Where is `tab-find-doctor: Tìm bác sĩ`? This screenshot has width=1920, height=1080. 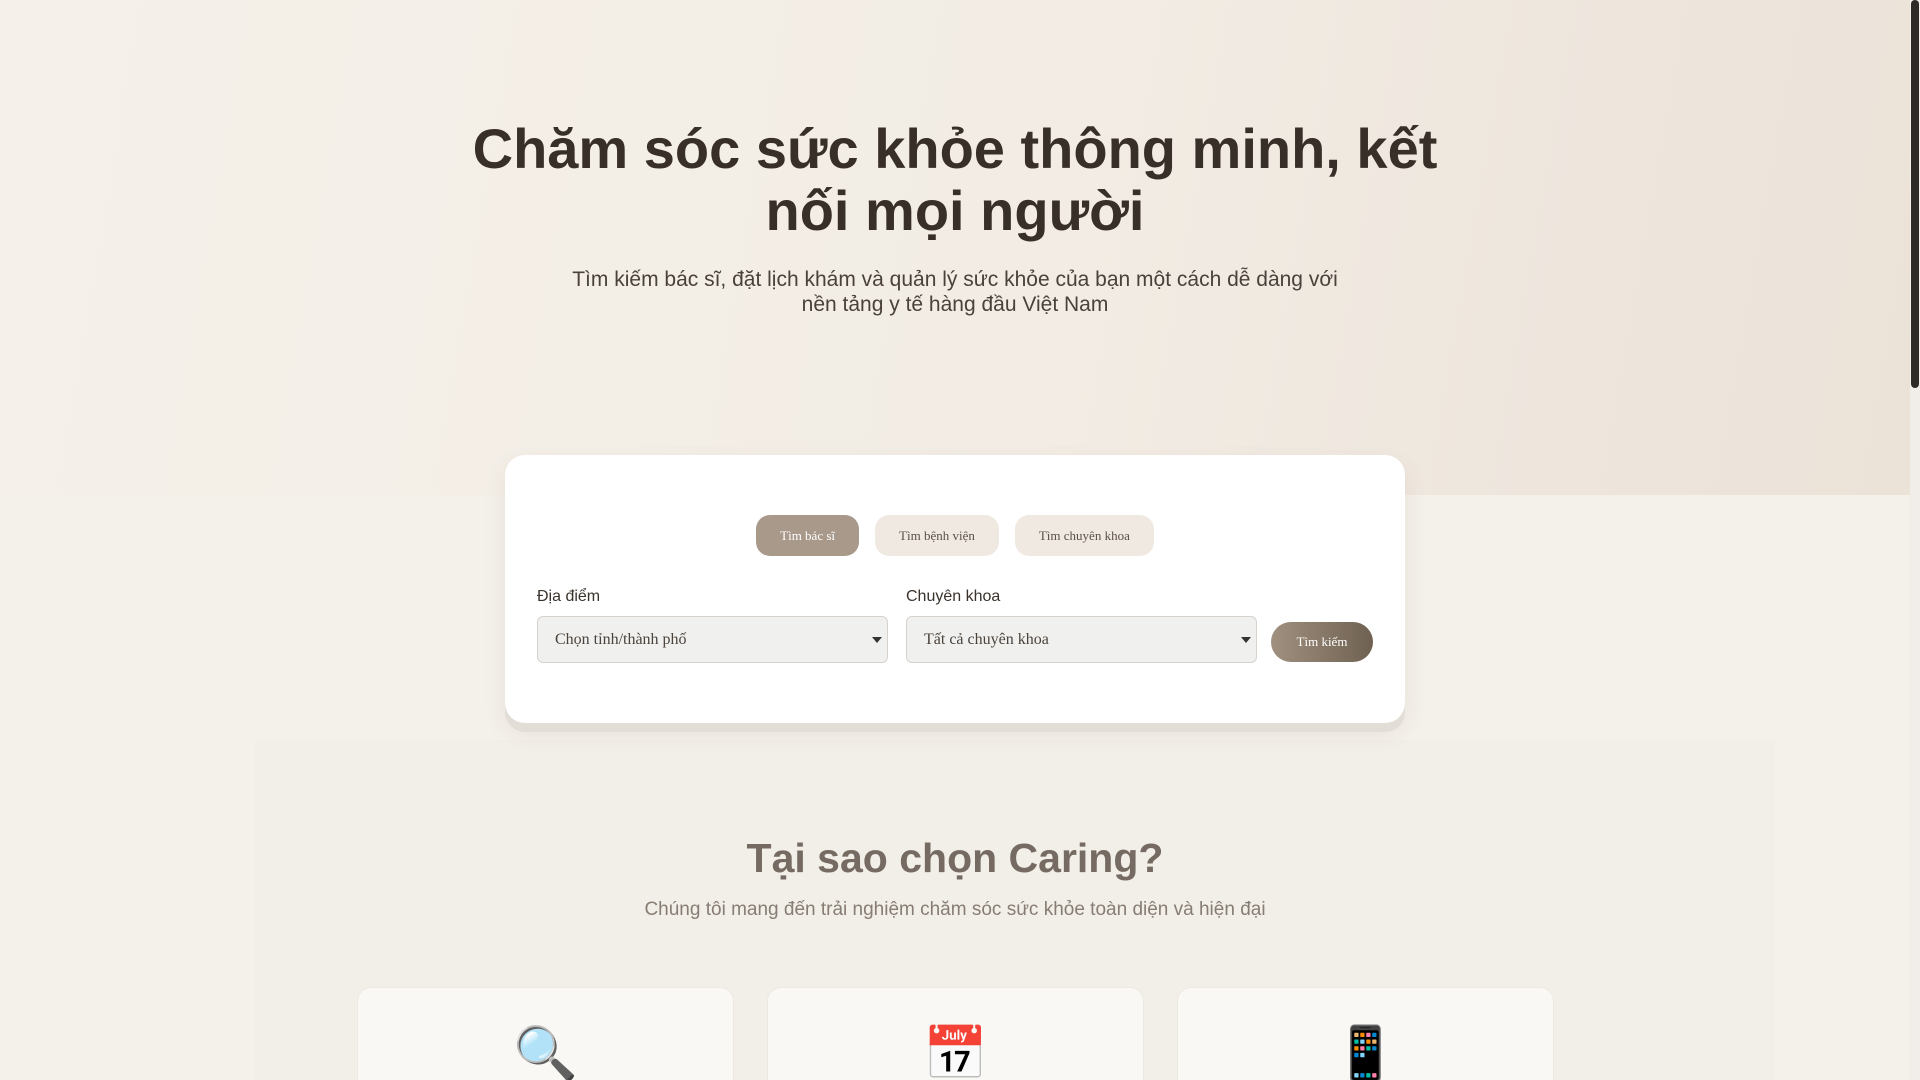
tab-find-doctor: Tìm bác sĩ is located at coordinates (808, 535).